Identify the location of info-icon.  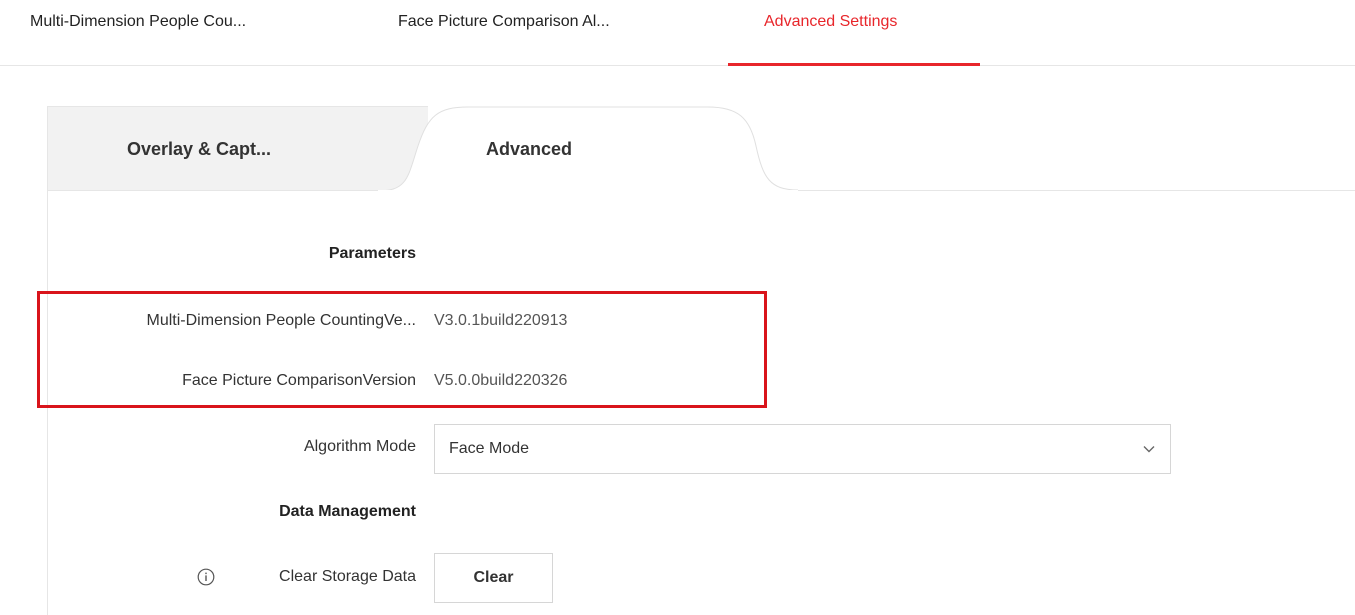
(206, 577).